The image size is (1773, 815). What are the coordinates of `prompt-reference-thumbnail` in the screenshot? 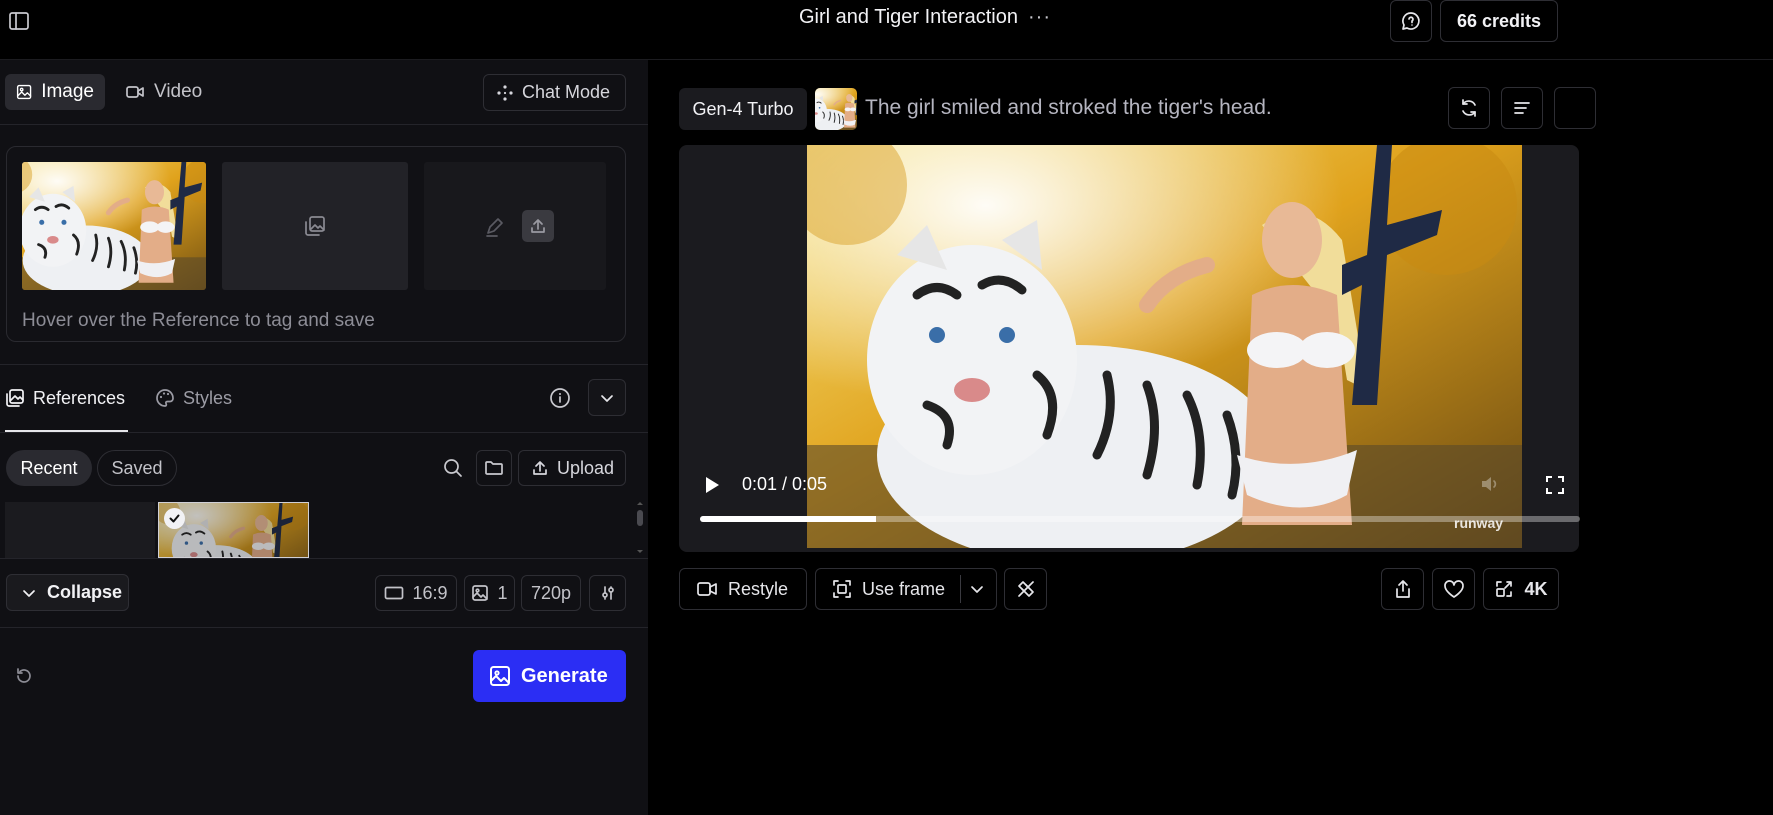 It's located at (836, 109).